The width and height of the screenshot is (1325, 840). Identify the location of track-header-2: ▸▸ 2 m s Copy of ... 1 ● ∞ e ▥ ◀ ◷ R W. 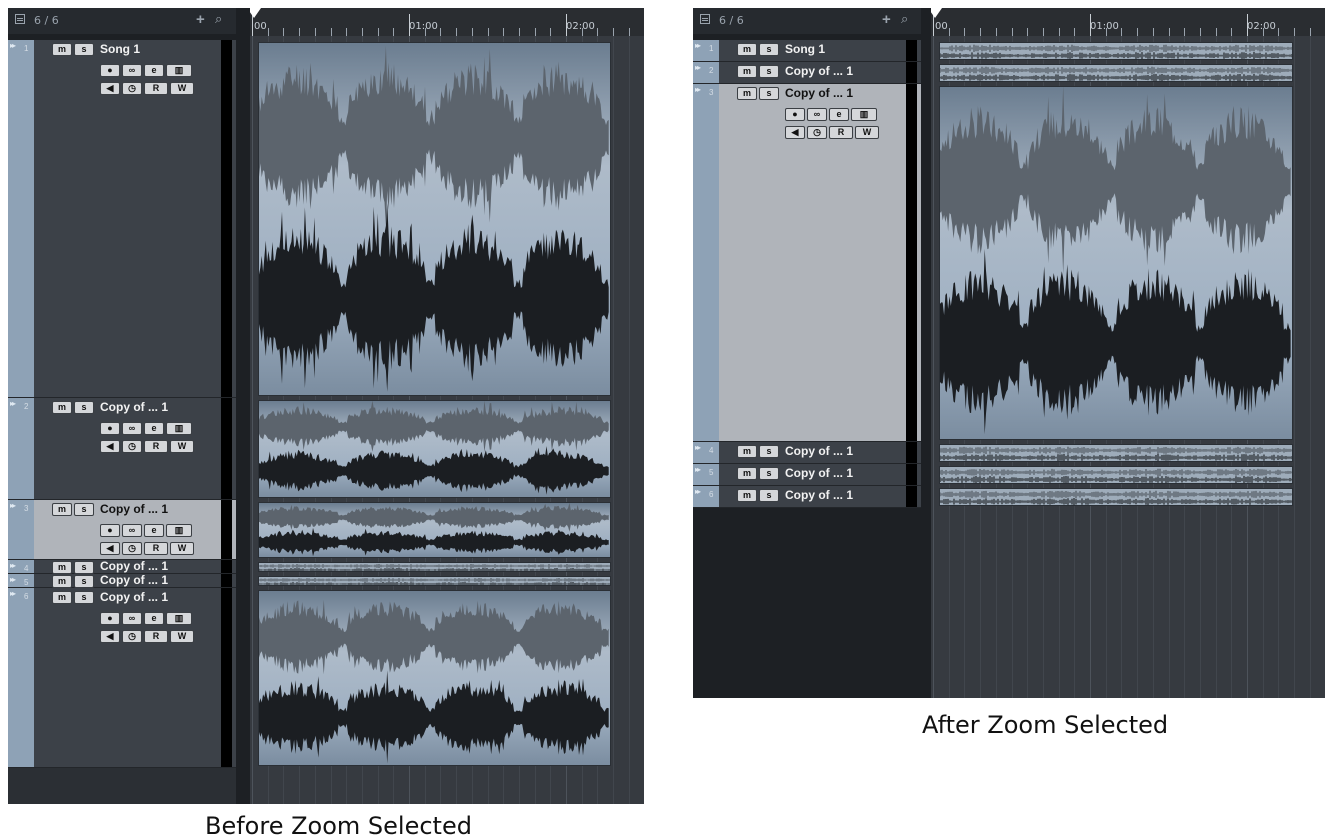
(122, 449).